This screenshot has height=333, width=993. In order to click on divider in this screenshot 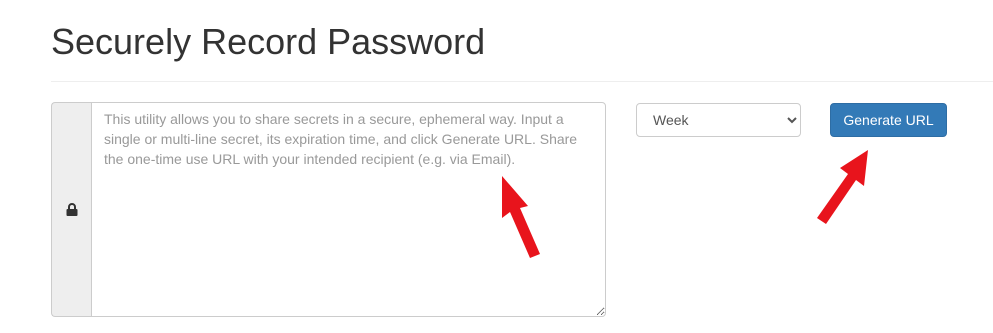, I will do `click(522, 81)`.